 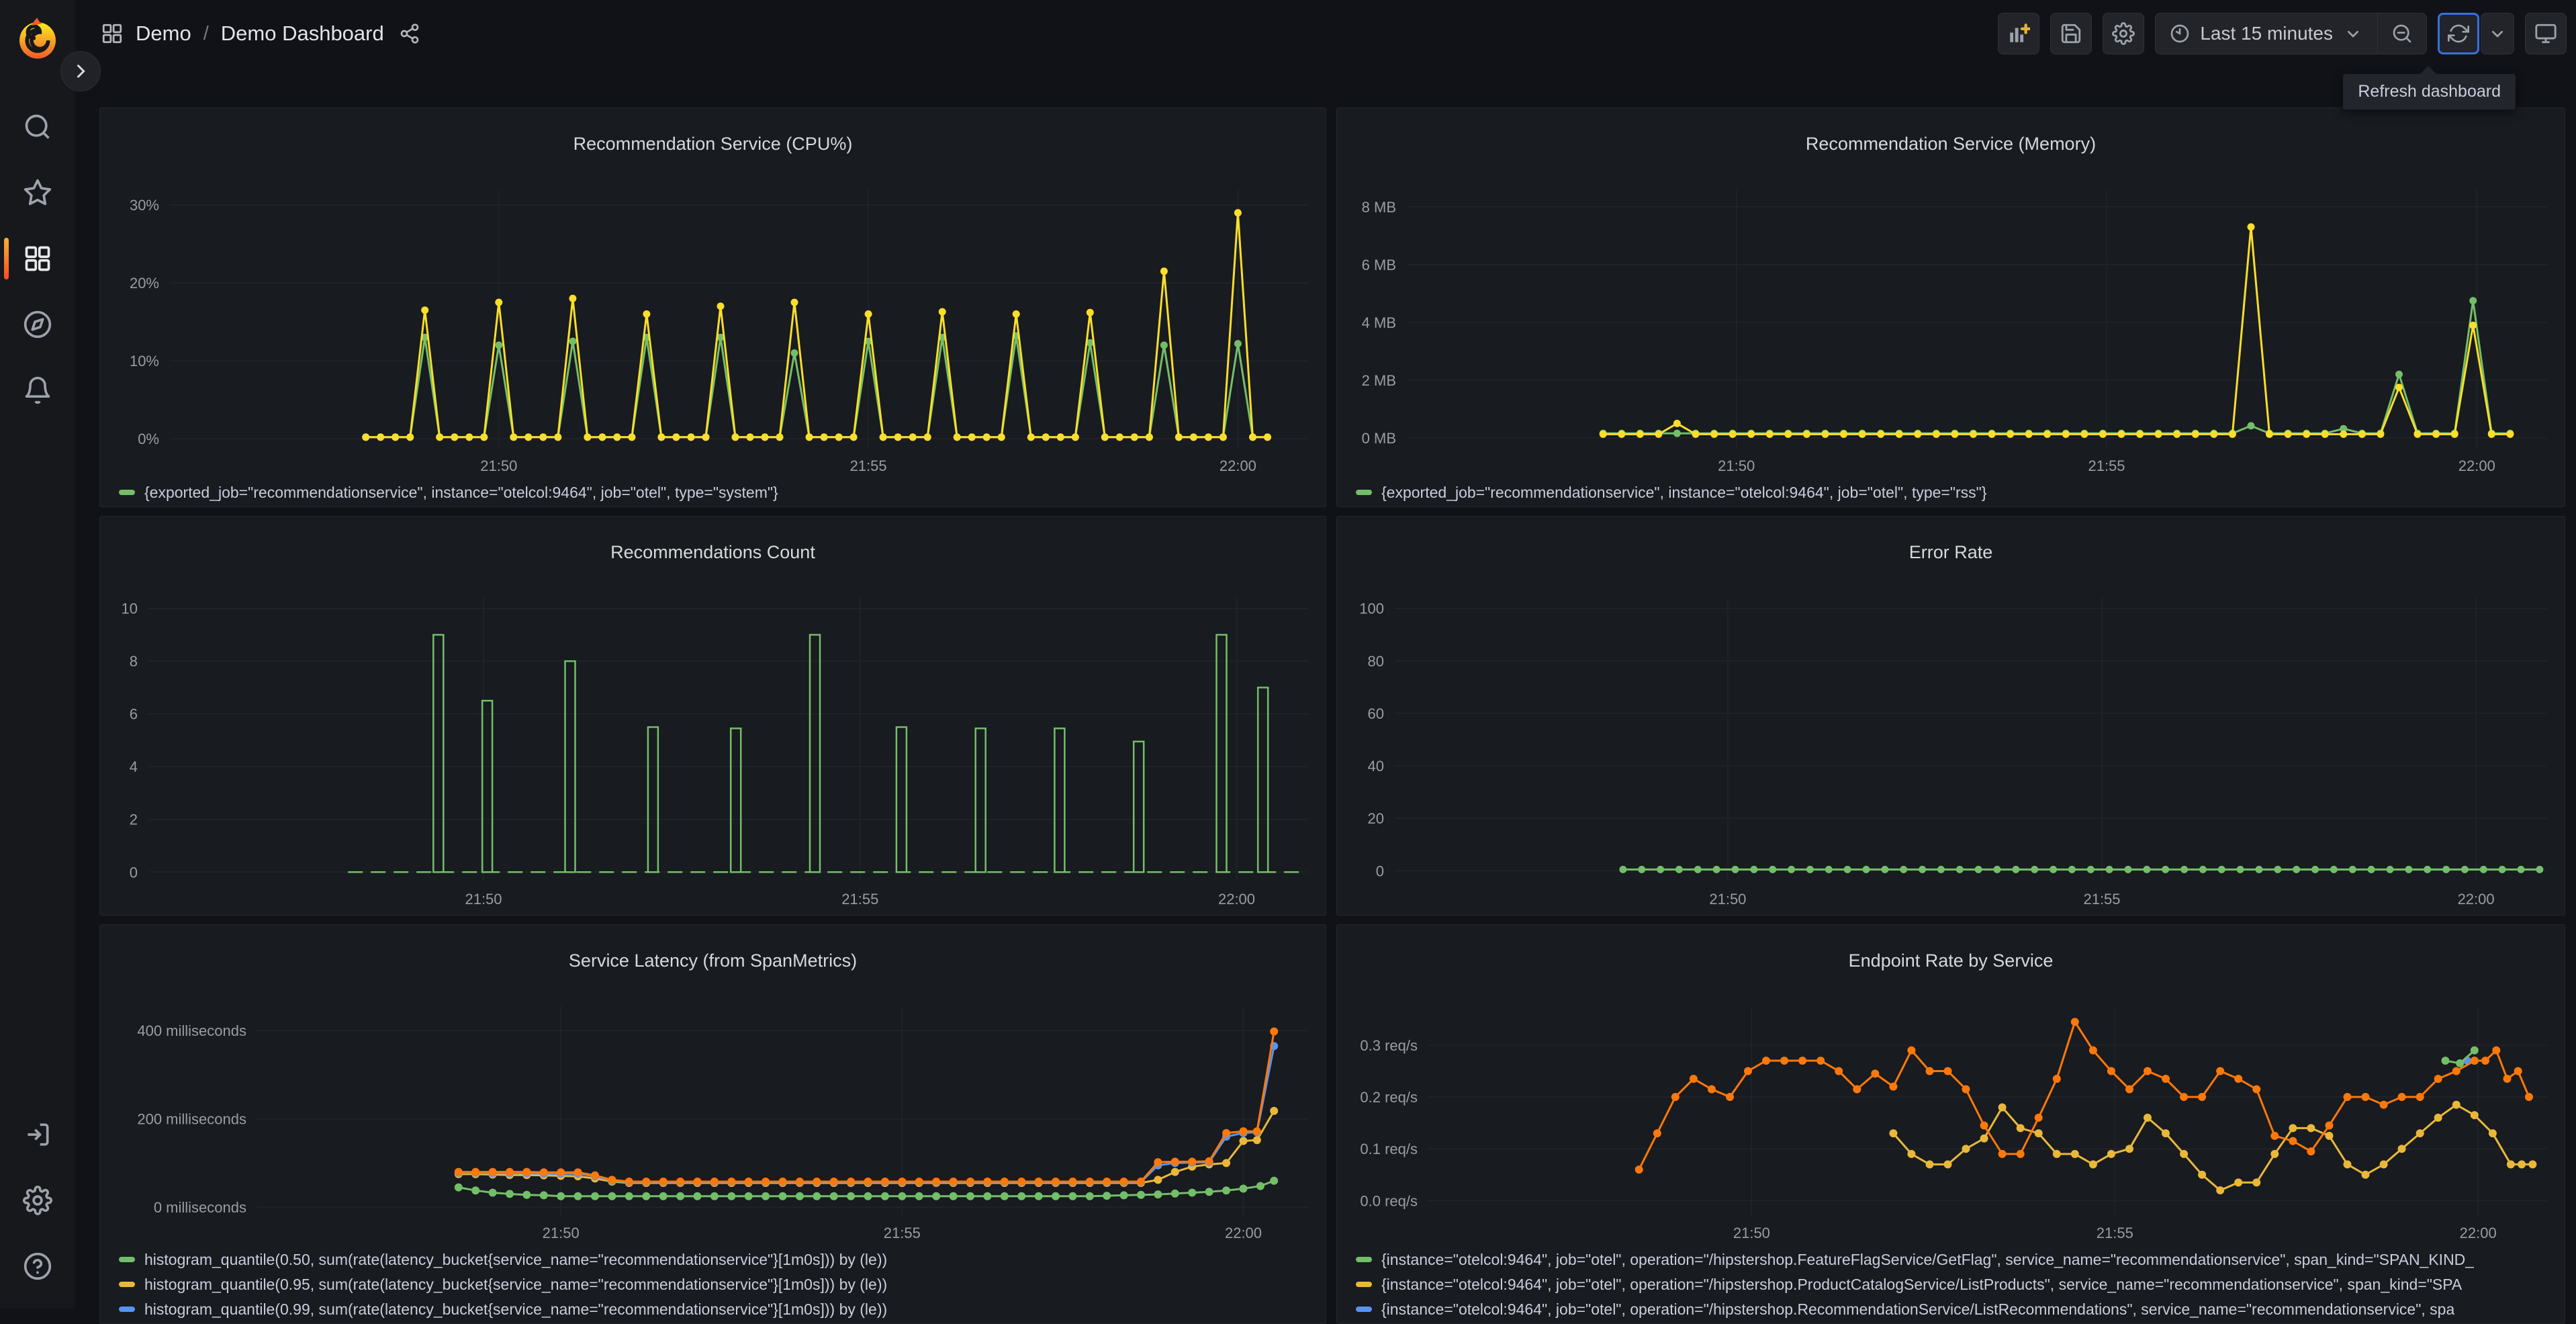 I want to click on clock-icon, so click(x=2179, y=33).